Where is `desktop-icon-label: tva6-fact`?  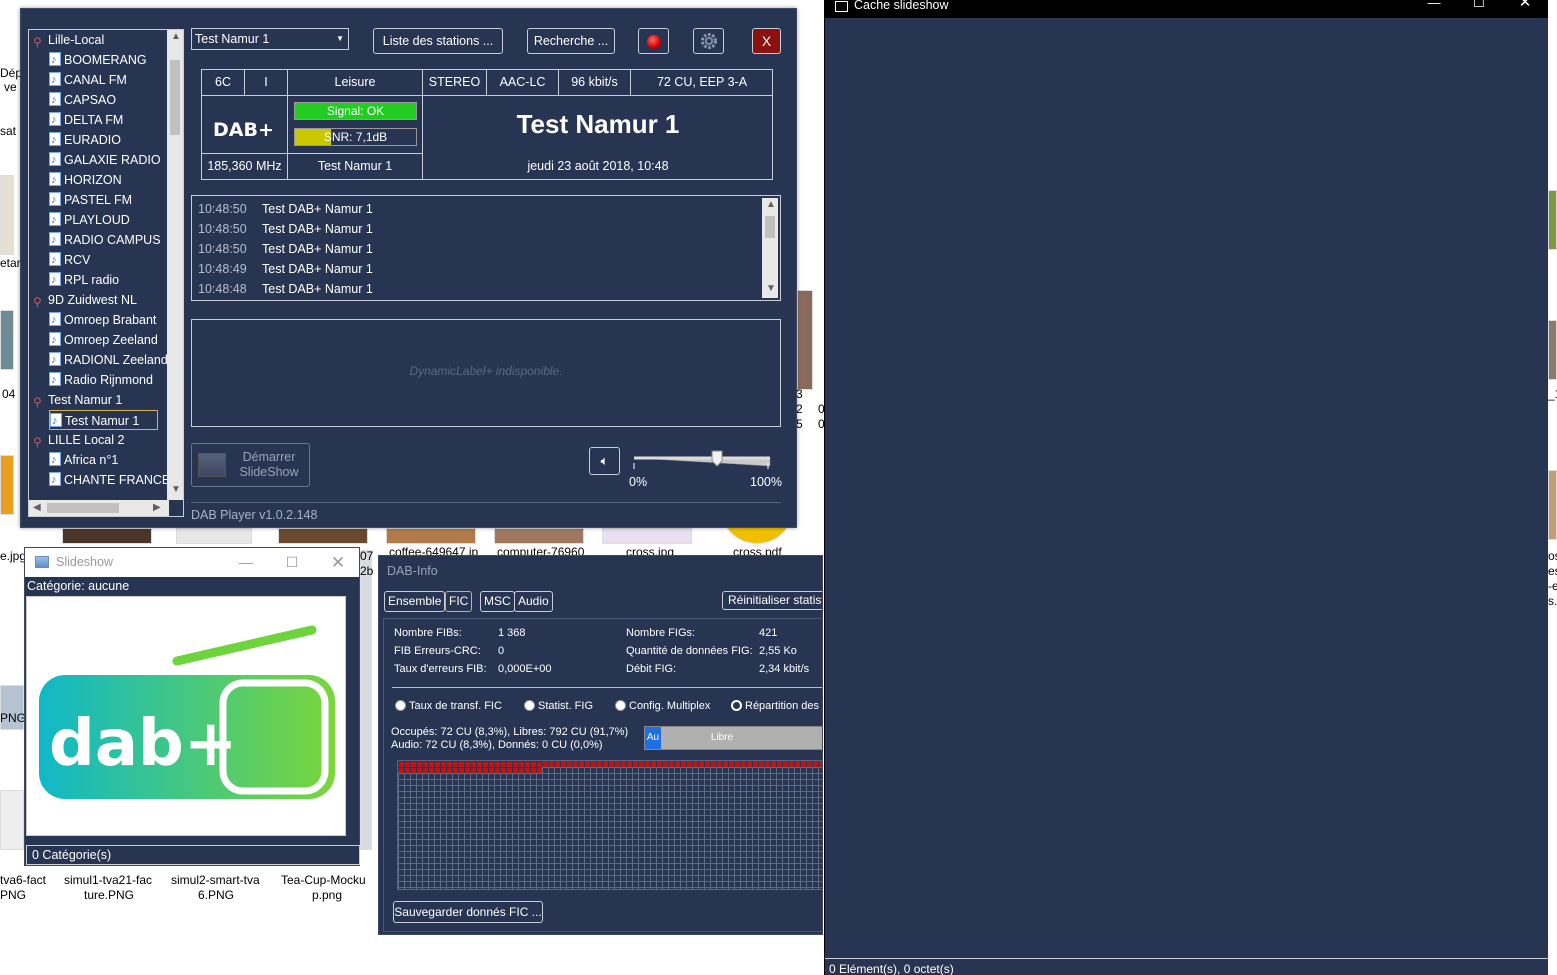 desktop-icon-label: tva6-fact is located at coordinates (23, 880).